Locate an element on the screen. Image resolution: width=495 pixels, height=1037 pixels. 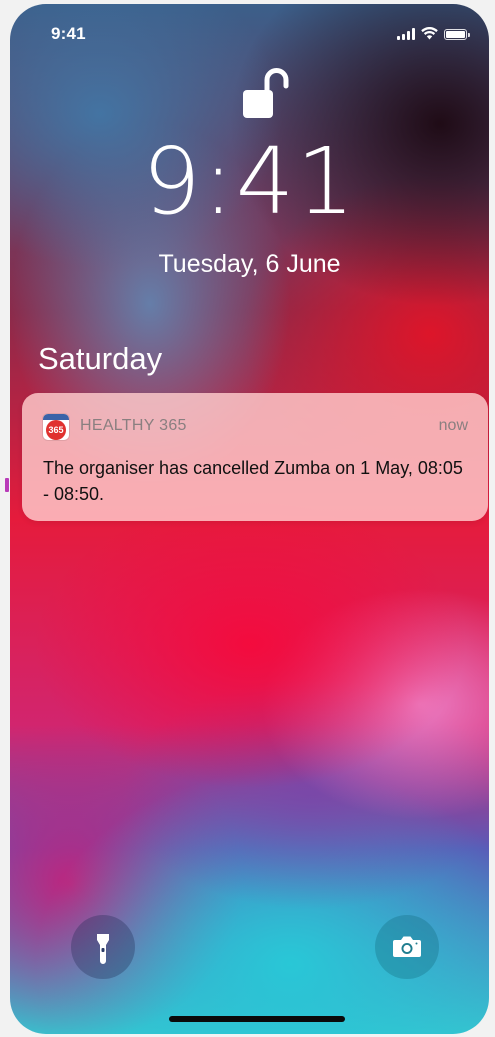
status-bar: 9:41 is located at coordinates (249, 32).